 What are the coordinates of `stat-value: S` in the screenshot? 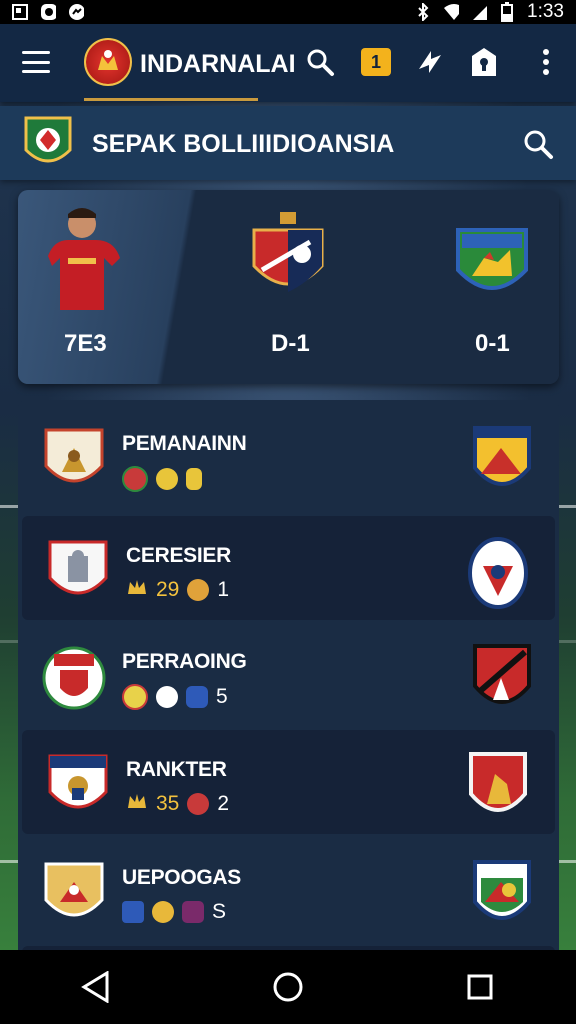 It's located at (219, 911).